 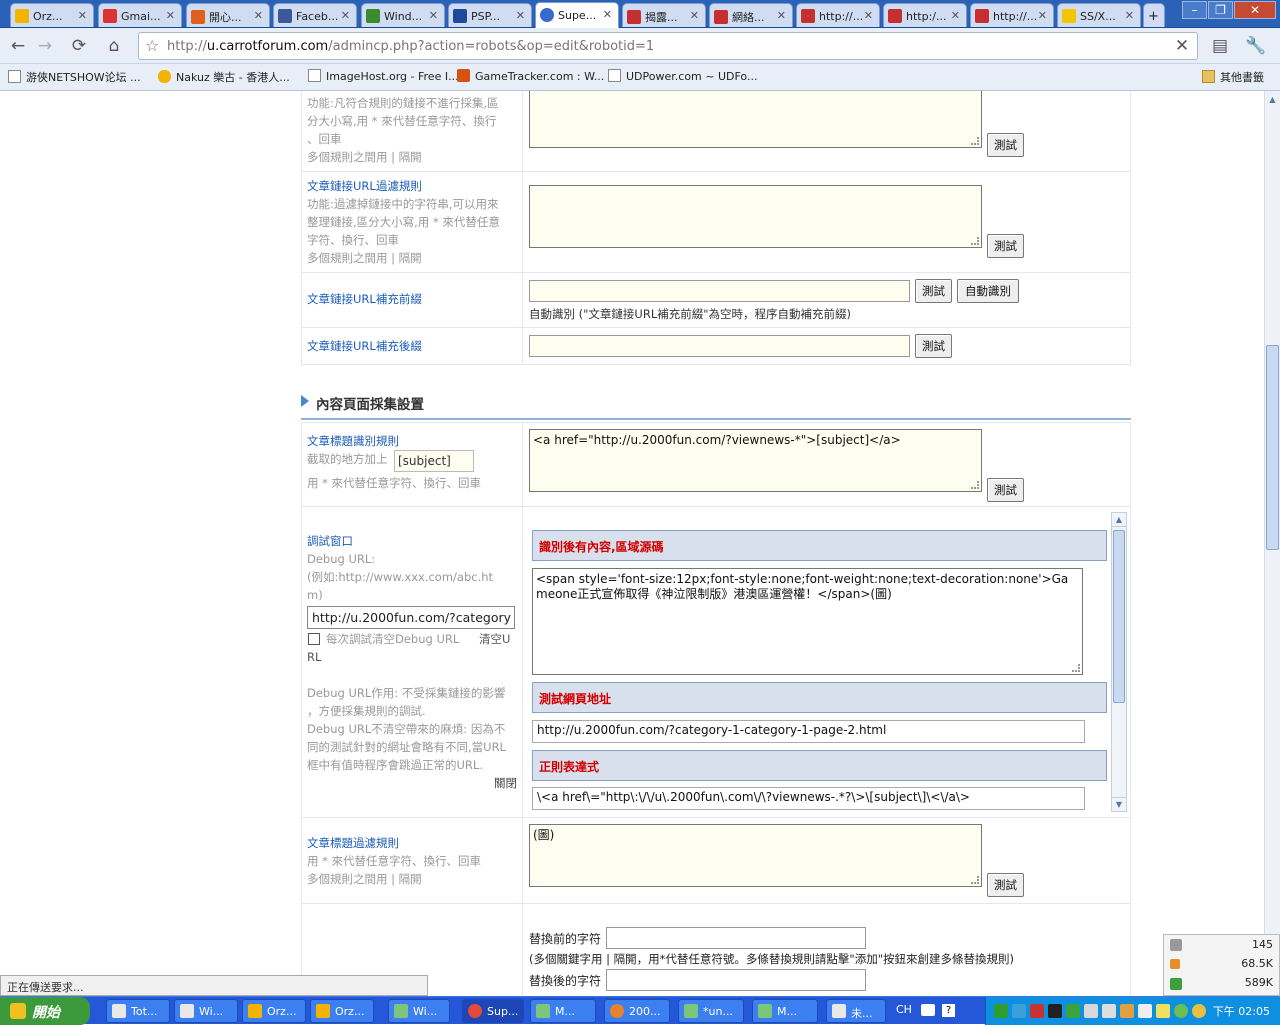 I want to click on clear-url-checkbox, so click(x=314, y=639).